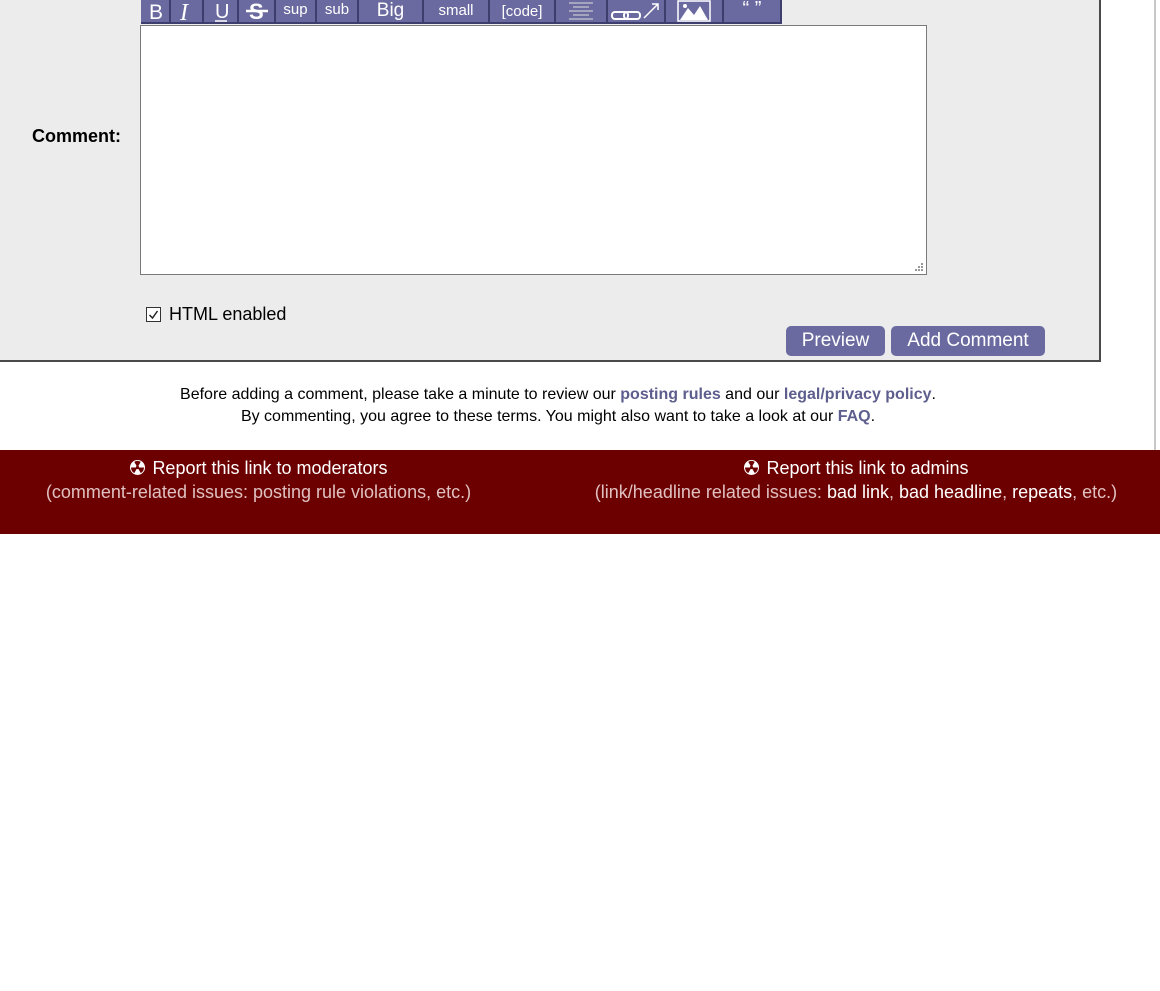 The height and width of the screenshot is (991, 1160). What do you see at coordinates (228, 314) in the screenshot?
I see `html-enabled-label: HTML enabled` at bounding box center [228, 314].